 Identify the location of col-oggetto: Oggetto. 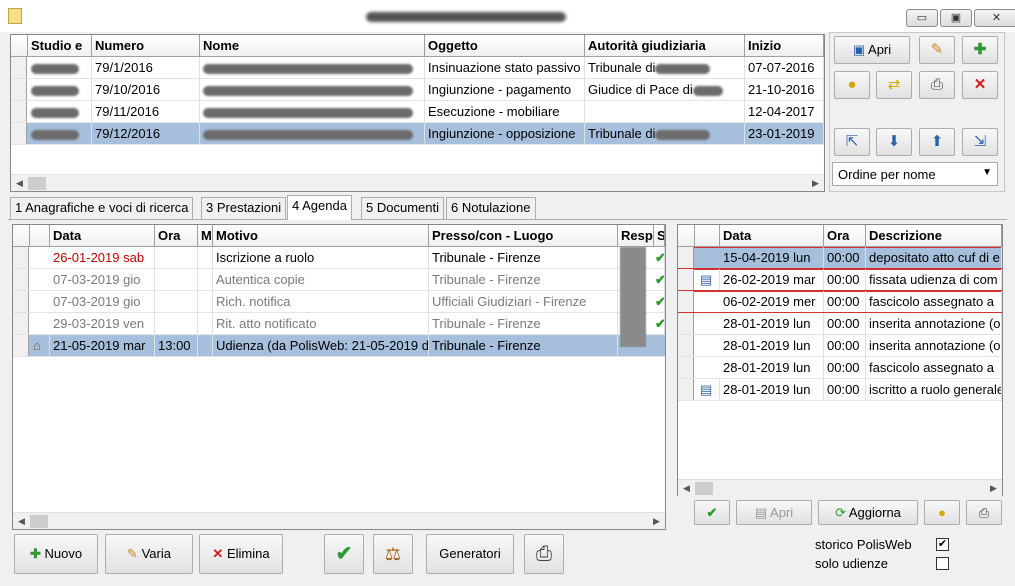
(505, 46).